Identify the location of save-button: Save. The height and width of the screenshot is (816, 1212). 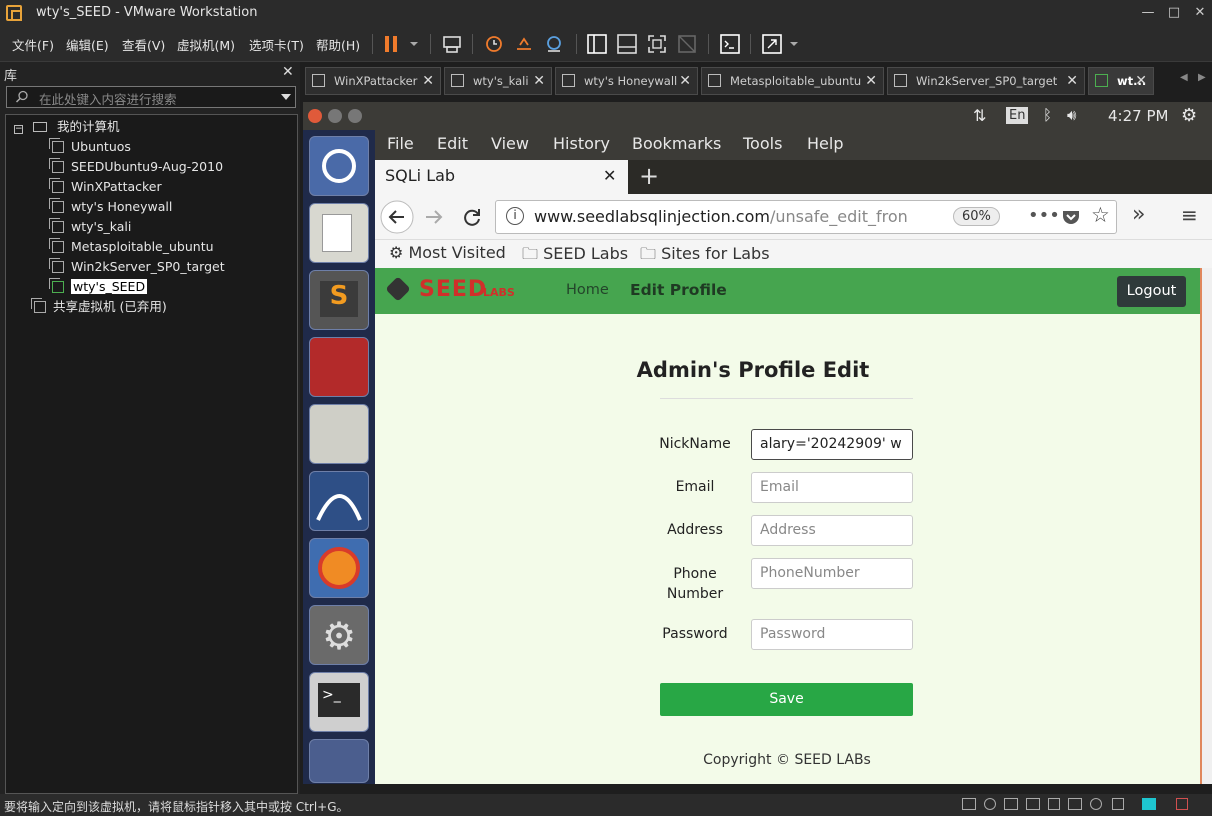
(786, 699).